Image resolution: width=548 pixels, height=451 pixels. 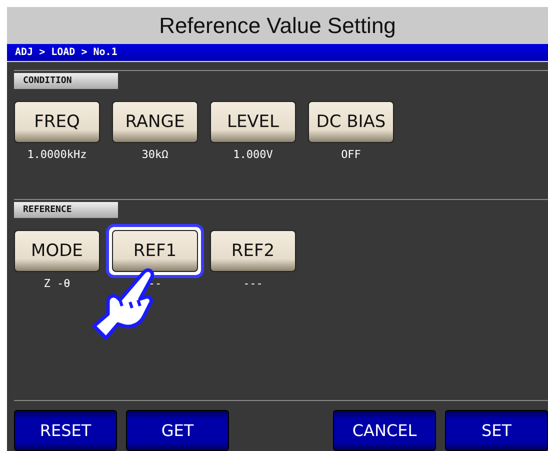 What do you see at coordinates (496, 430) in the screenshot?
I see `footer-button: SET` at bounding box center [496, 430].